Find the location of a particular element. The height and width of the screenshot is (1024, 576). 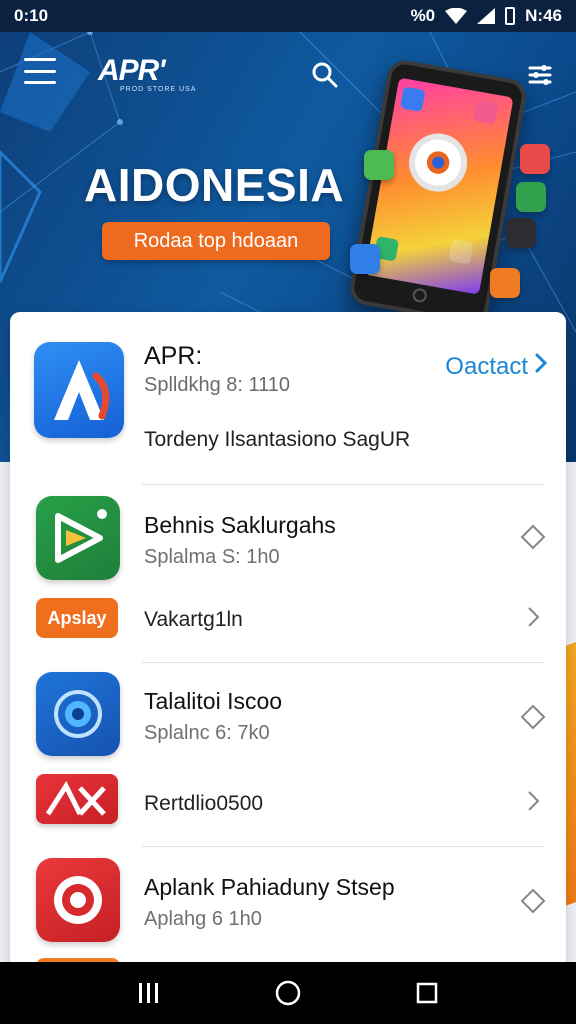

status-network-text: %0 is located at coordinates (423, 15).